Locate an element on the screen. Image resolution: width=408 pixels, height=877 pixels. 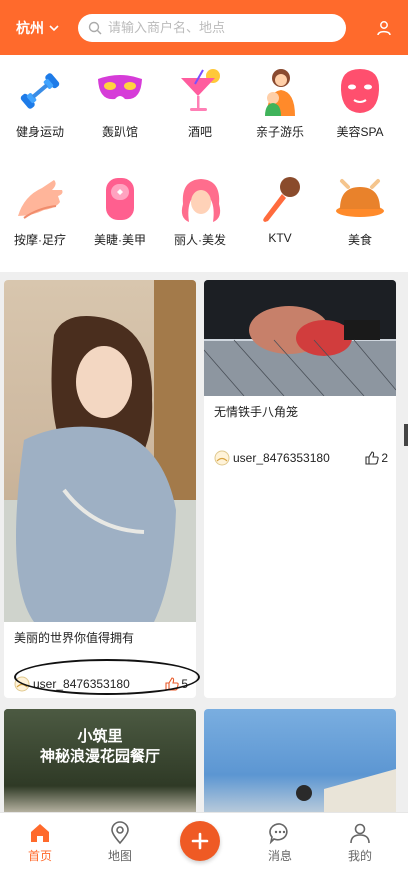
category-hair: 丽人·美发 is located at coordinates (200, 210).